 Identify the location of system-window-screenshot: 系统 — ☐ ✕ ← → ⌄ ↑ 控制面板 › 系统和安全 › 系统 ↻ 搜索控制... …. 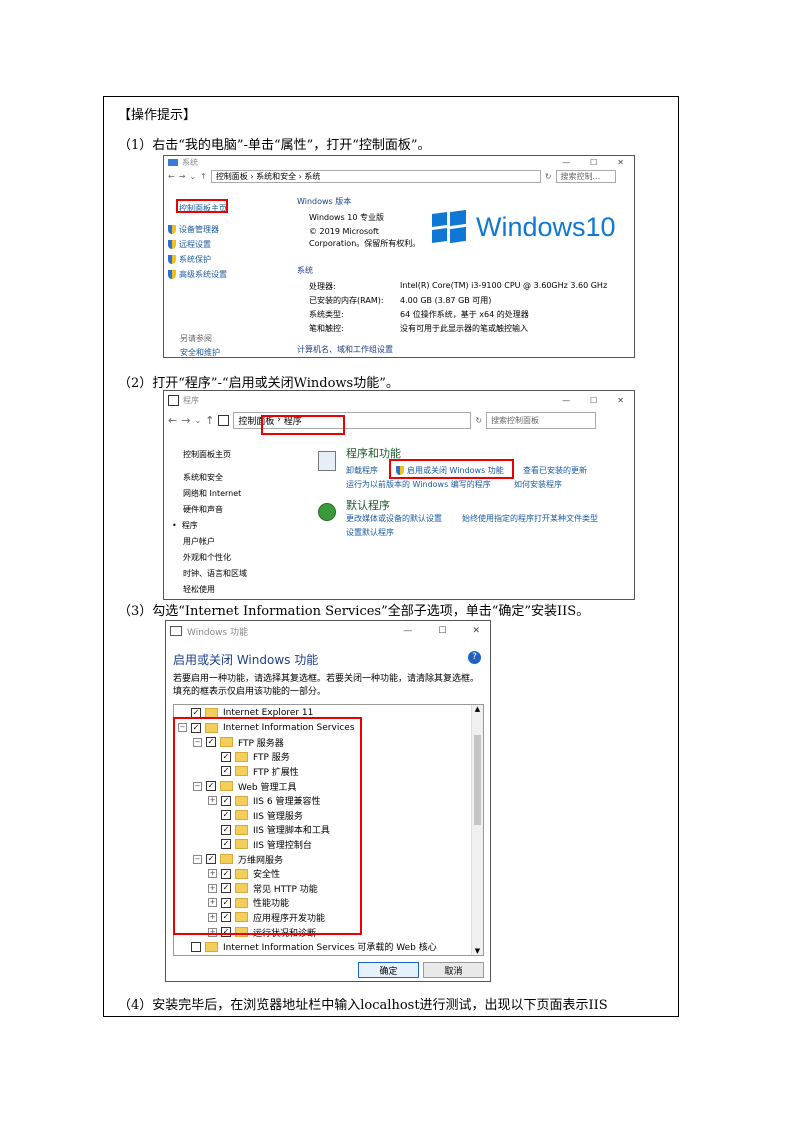
(399, 256).